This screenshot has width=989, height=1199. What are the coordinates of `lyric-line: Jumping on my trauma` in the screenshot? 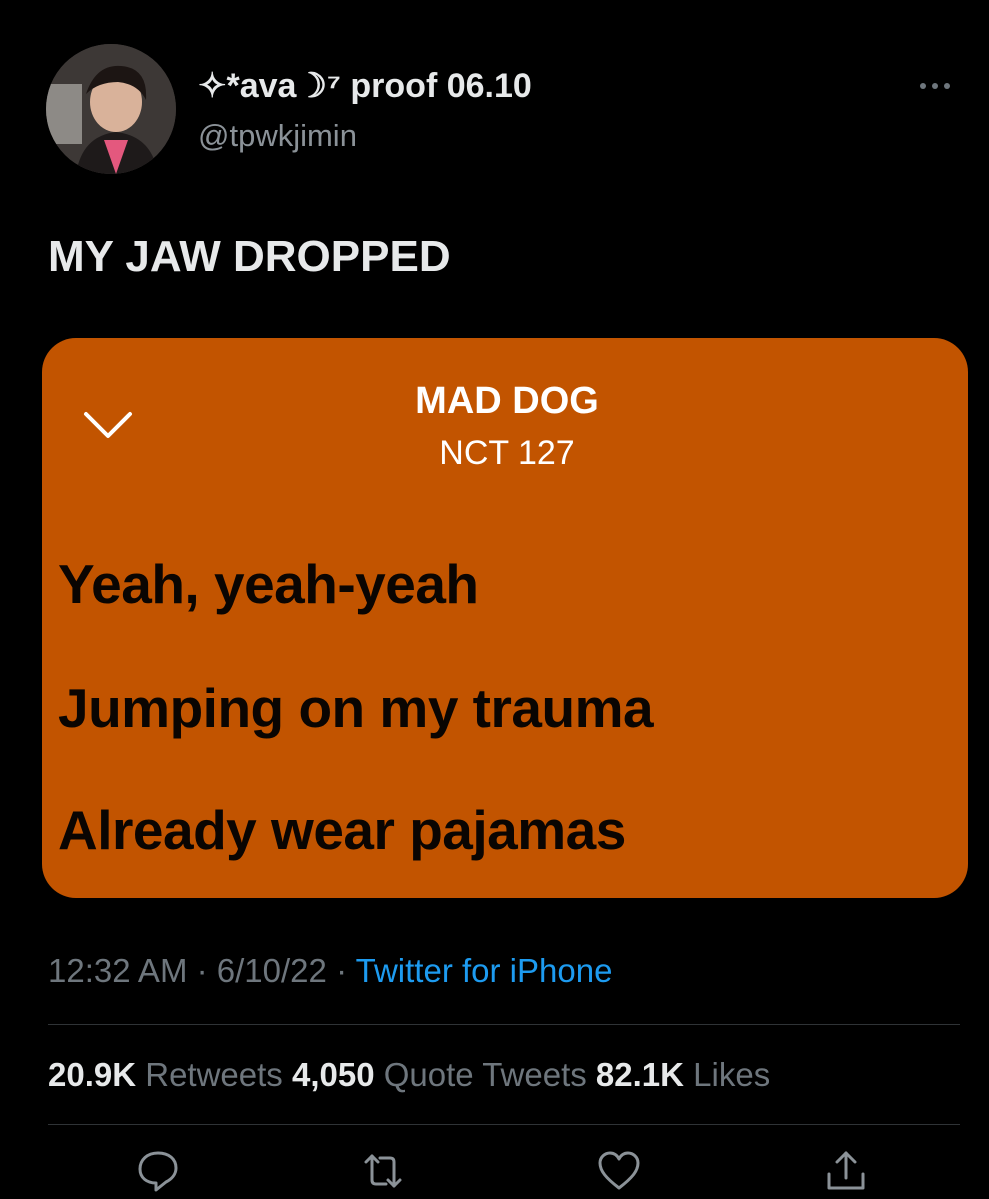 It's located at (356, 708).